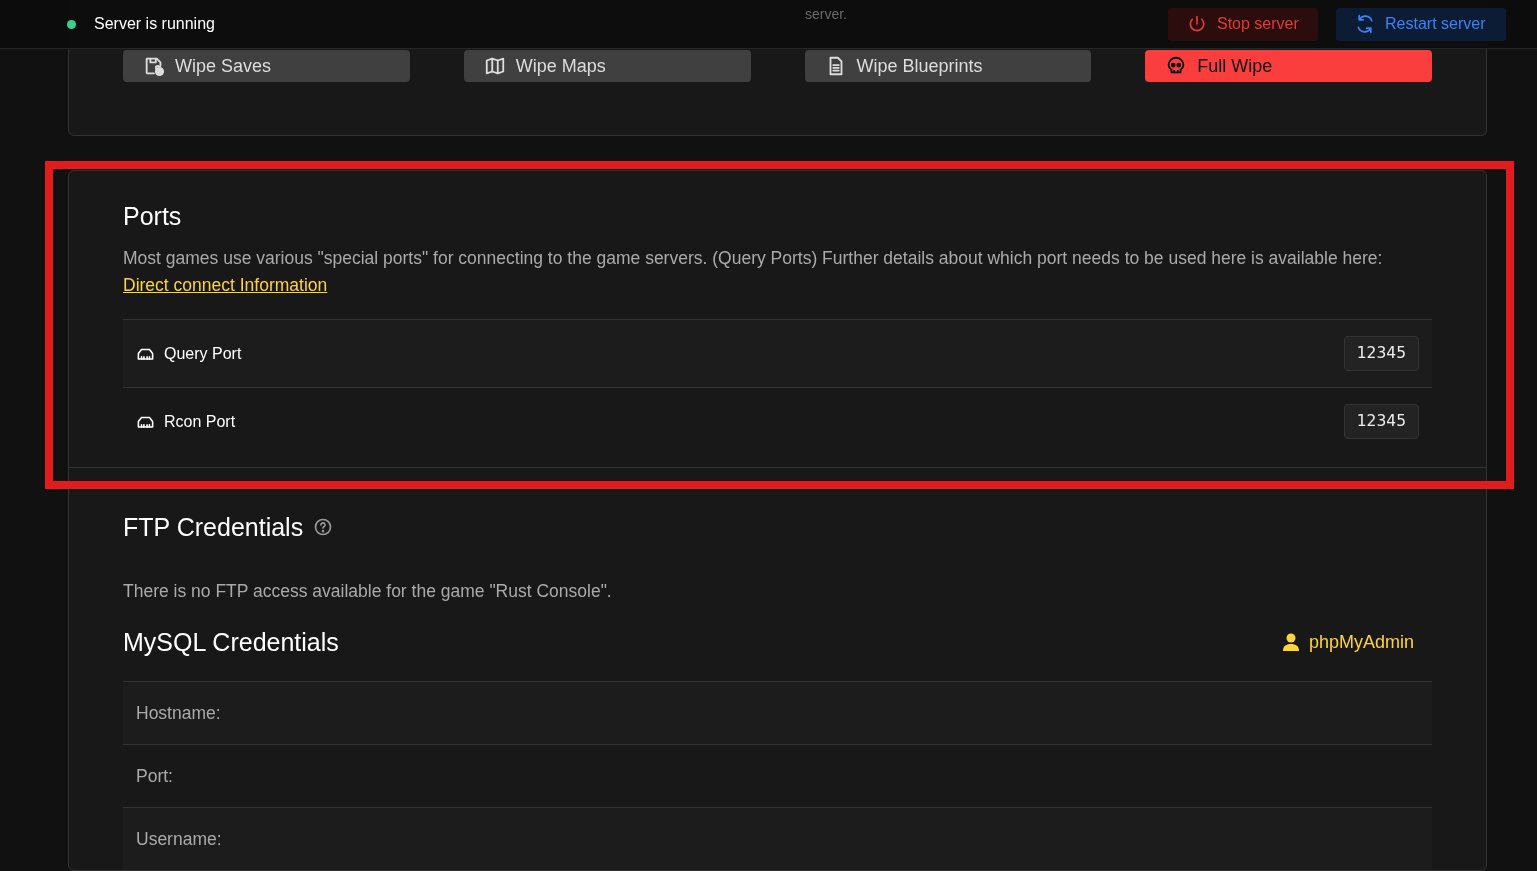 The width and height of the screenshot is (1537, 871). I want to click on restart-server-button: Restart server, so click(1421, 24).